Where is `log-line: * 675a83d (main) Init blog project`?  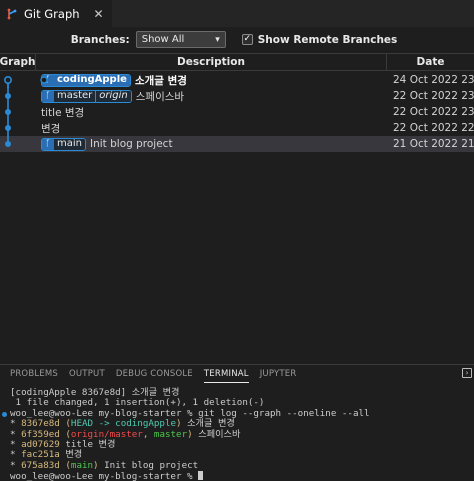 log-line: * 675a83d (main) Init blog project is located at coordinates (104, 465).